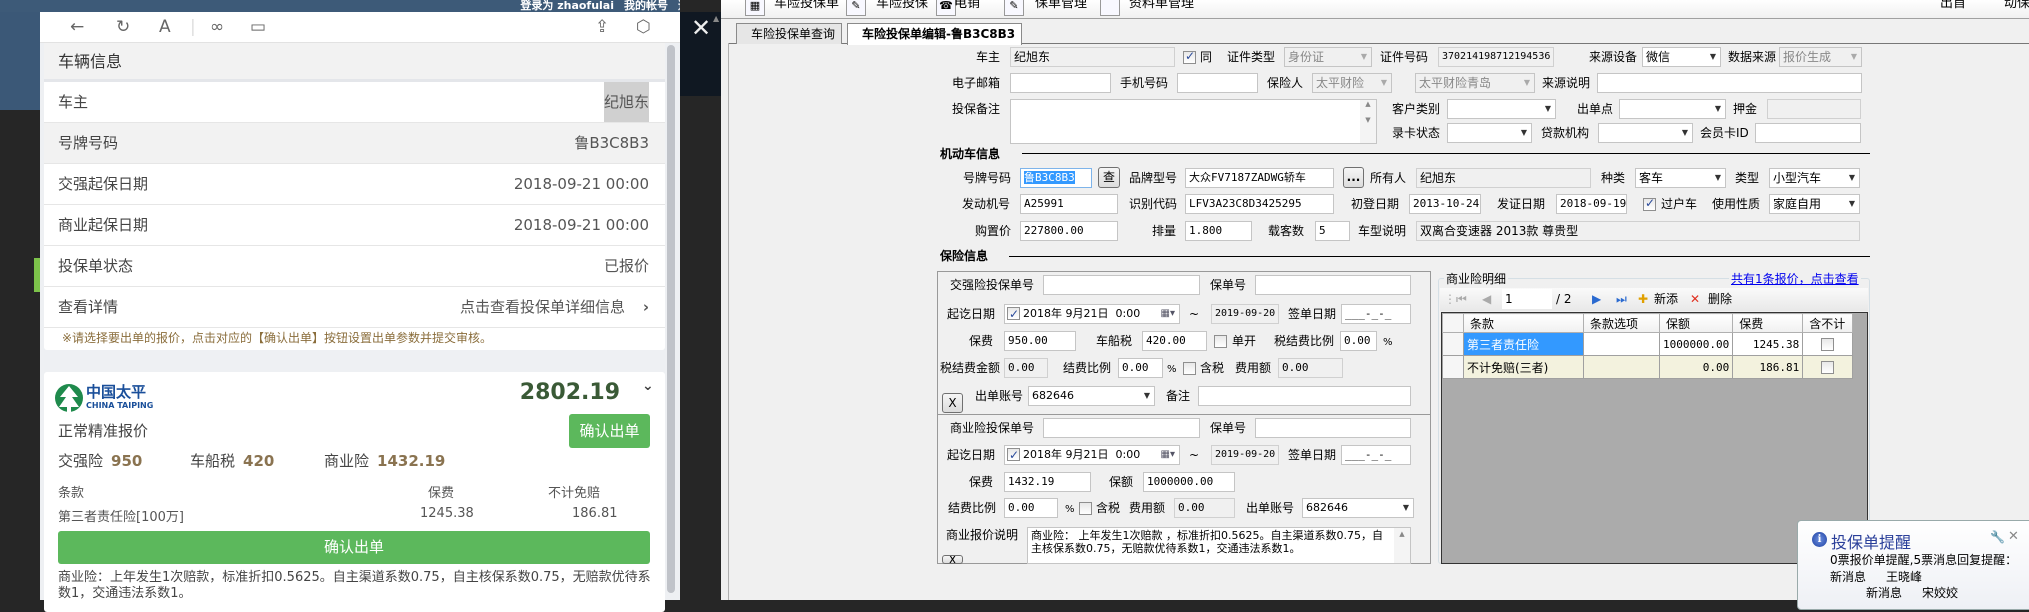 This screenshot has width=2029, height=612. What do you see at coordinates (755, 8) in the screenshot?
I see `policy-list-icon: ▦` at bounding box center [755, 8].